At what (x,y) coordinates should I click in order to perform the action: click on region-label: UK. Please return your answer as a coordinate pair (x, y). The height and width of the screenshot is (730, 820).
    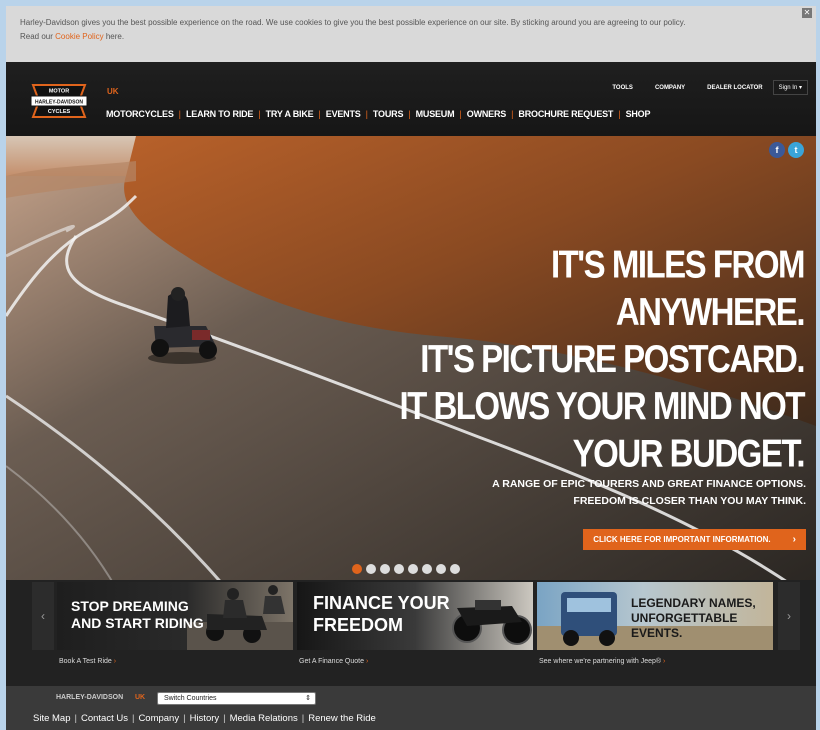
    Looking at the image, I should click on (113, 91).